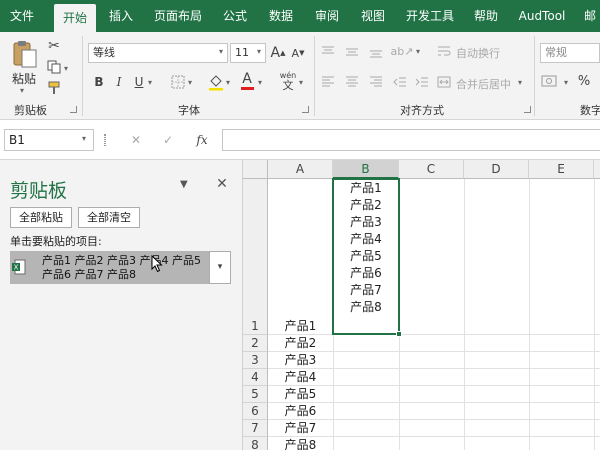 The height and width of the screenshot is (450, 600). What do you see at coordinates (300, 443) in the screenshot?
I see `cell-a8: 产品8` at bounding box center [300, 443].